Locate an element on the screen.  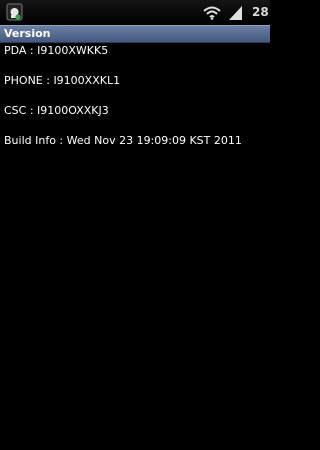
wifi-icon is located at coordinates (212, 12).